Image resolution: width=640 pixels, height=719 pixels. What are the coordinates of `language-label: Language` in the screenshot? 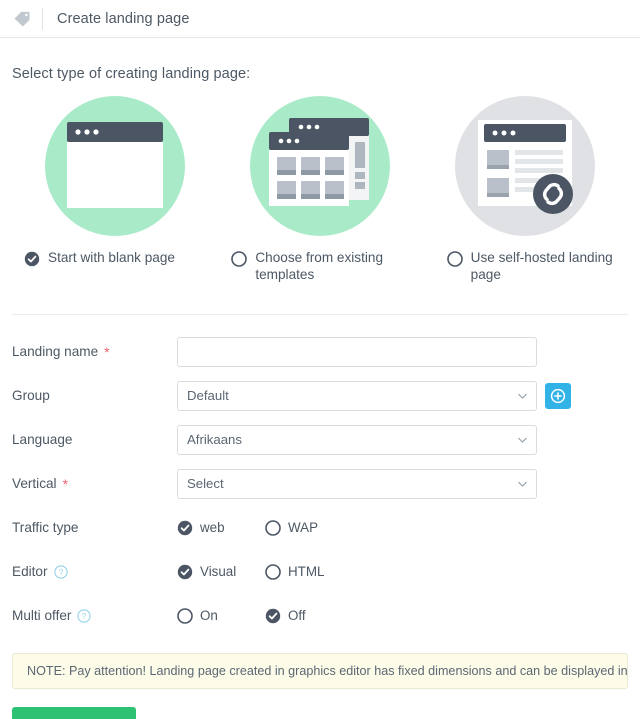 It's located at (94, 439).